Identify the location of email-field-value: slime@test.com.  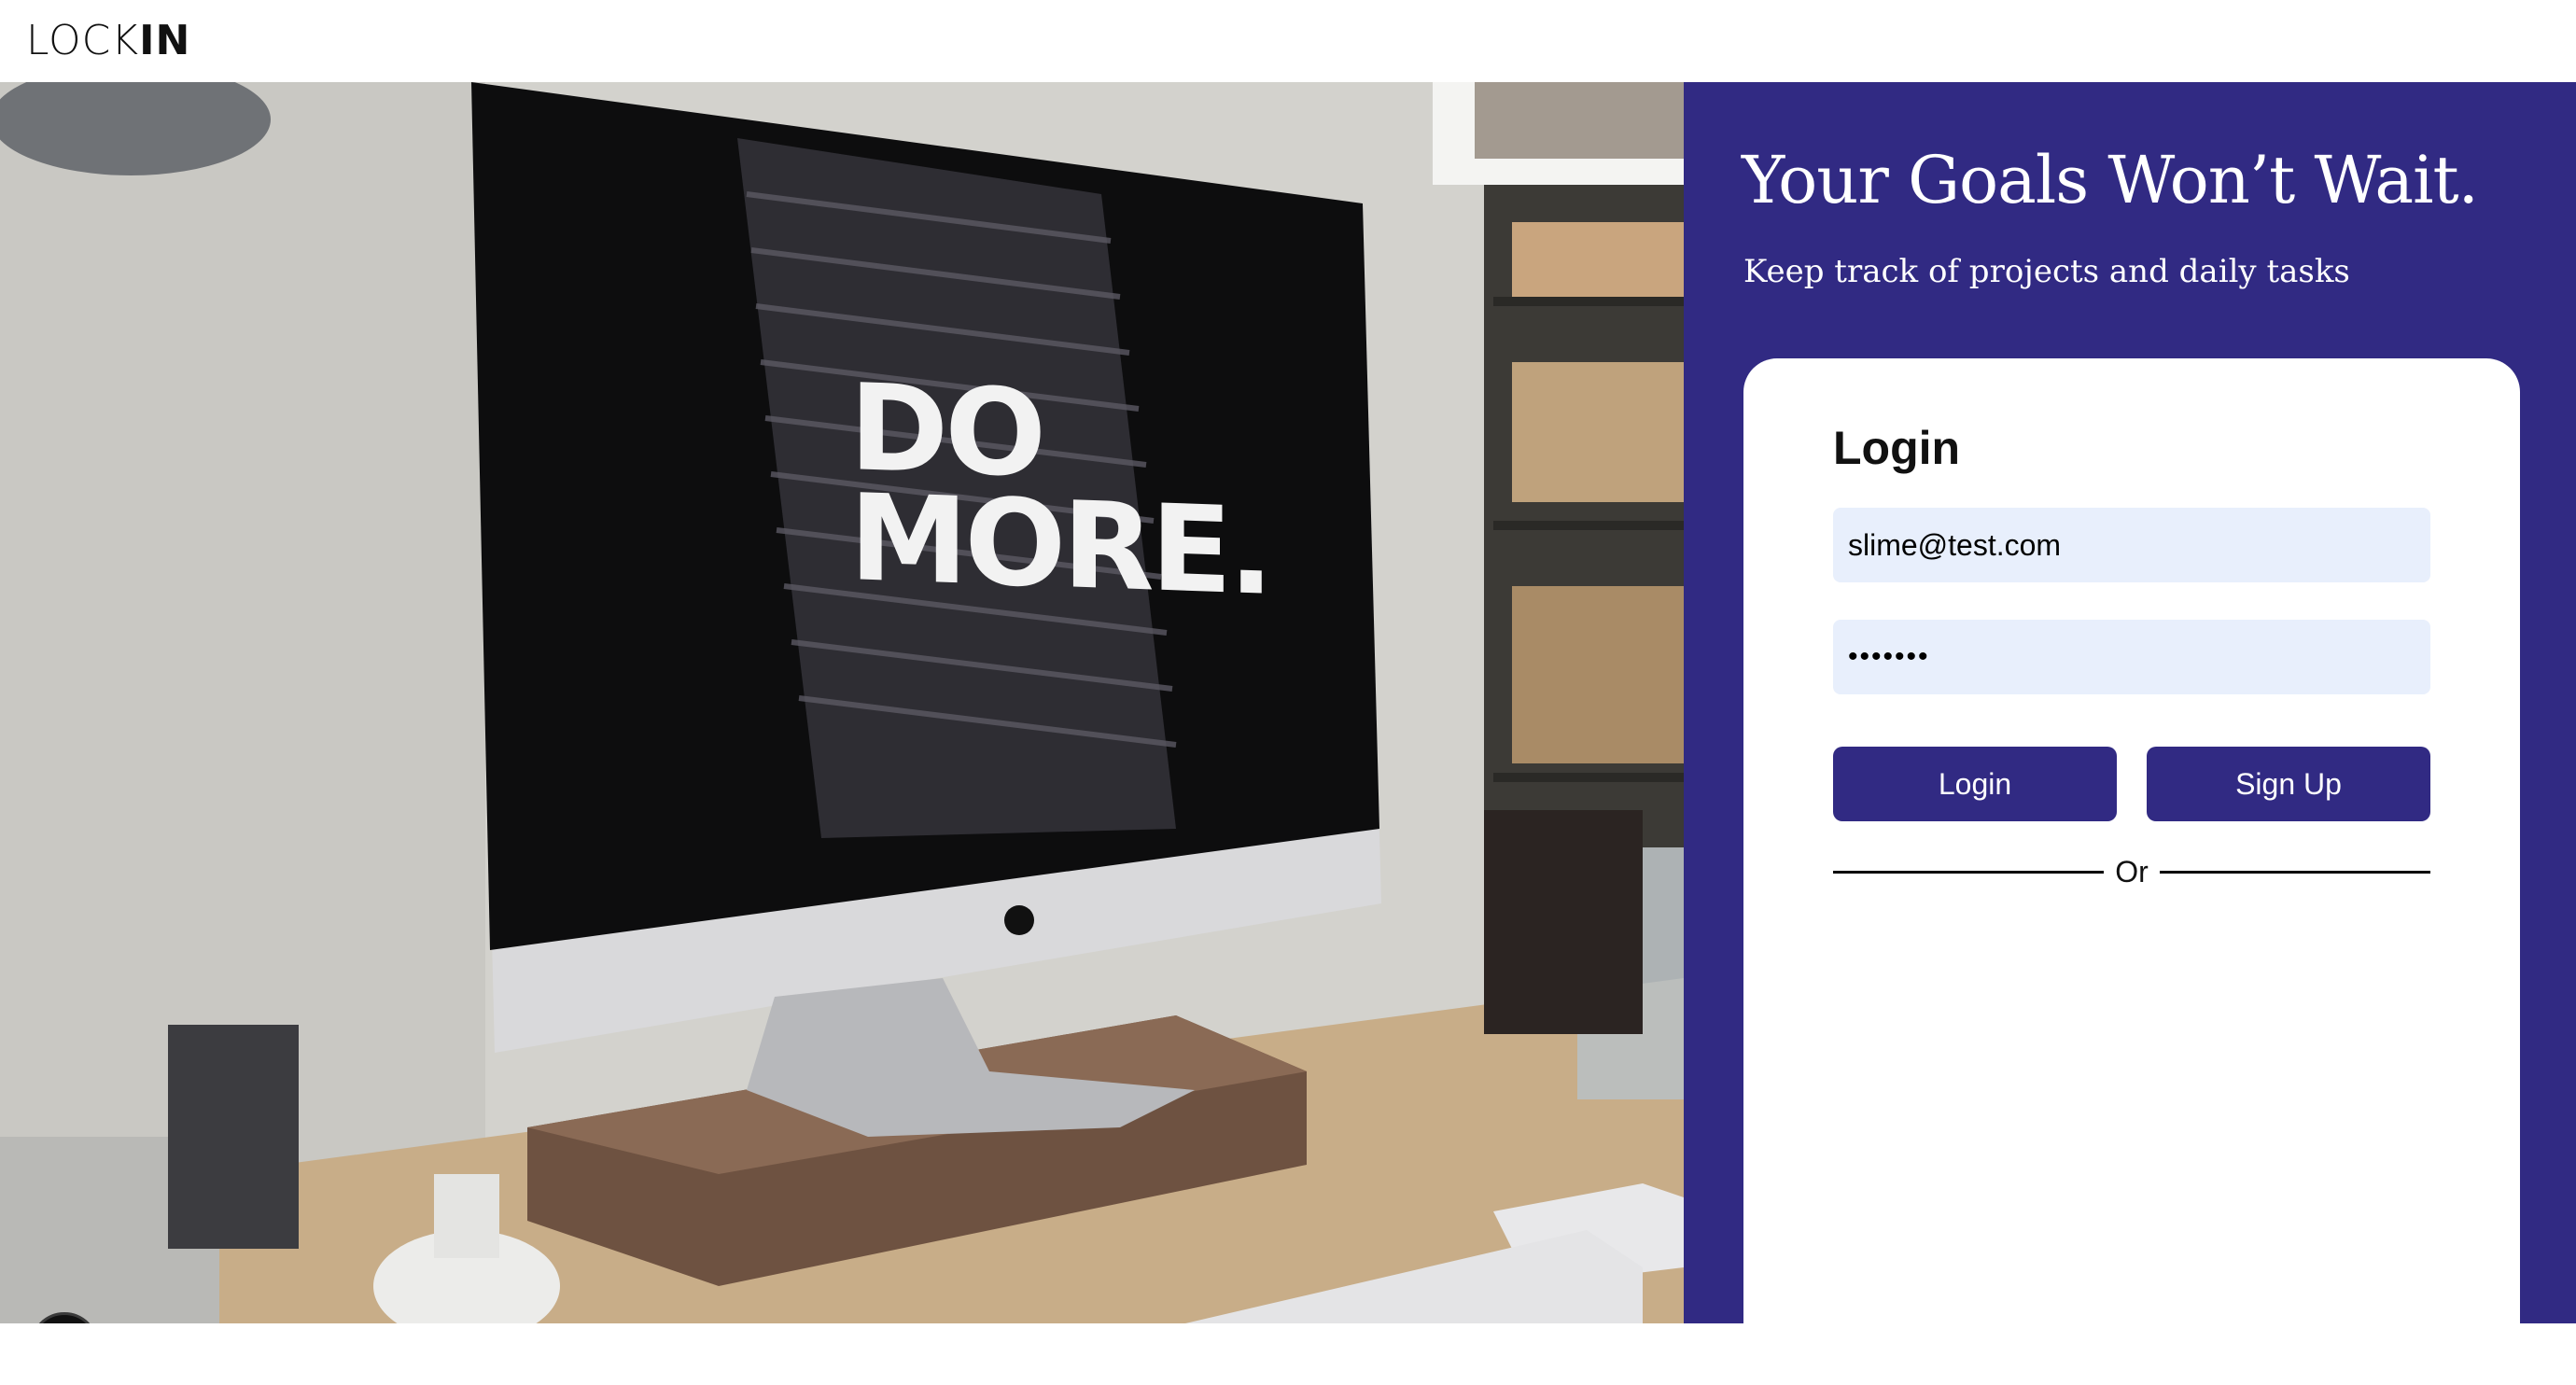
(1955, 544).